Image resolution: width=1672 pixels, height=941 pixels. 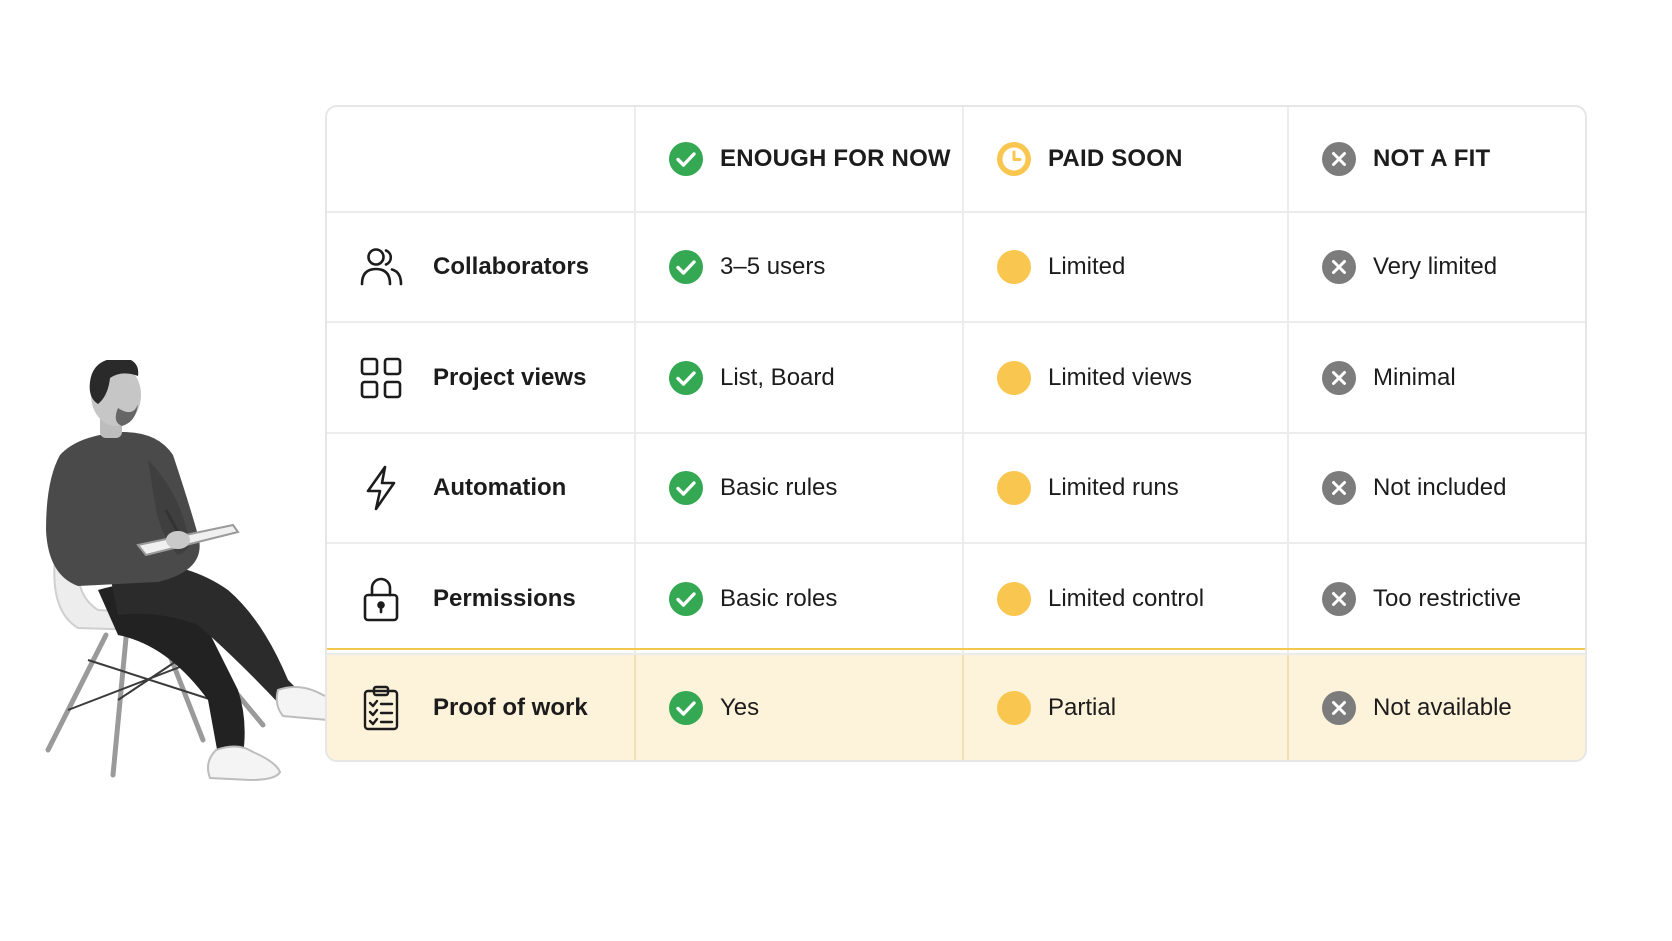 What do you see at coordinates (1087, 266) in the screenshot?
I see `value-text: Limited` at bounding box center [1087, 266].